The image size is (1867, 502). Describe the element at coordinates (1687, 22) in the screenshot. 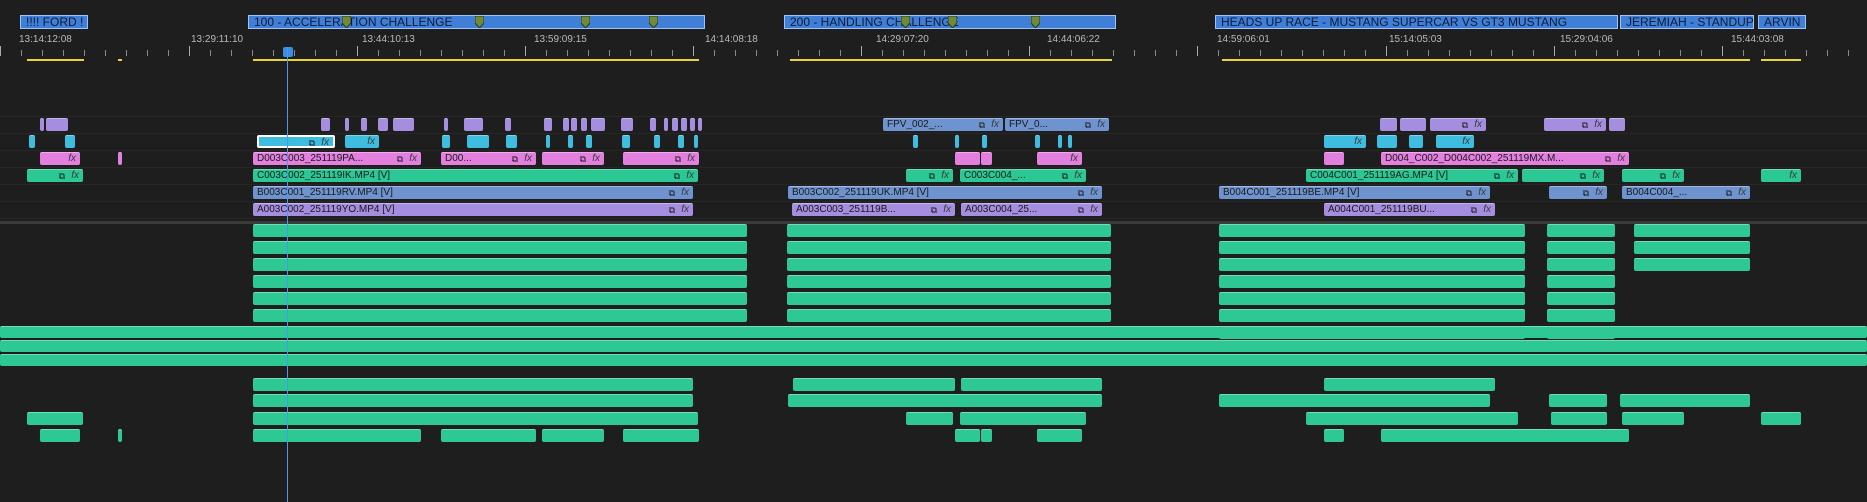

I see `marker-jeremiah-standup: JEREMIAH - STANDUP` at that location.